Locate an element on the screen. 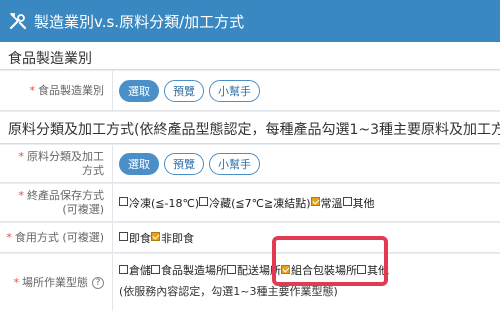 This screenshot has height=311, width=500. label-text: 原料分類及加工 is located at coordinates (65, 156).